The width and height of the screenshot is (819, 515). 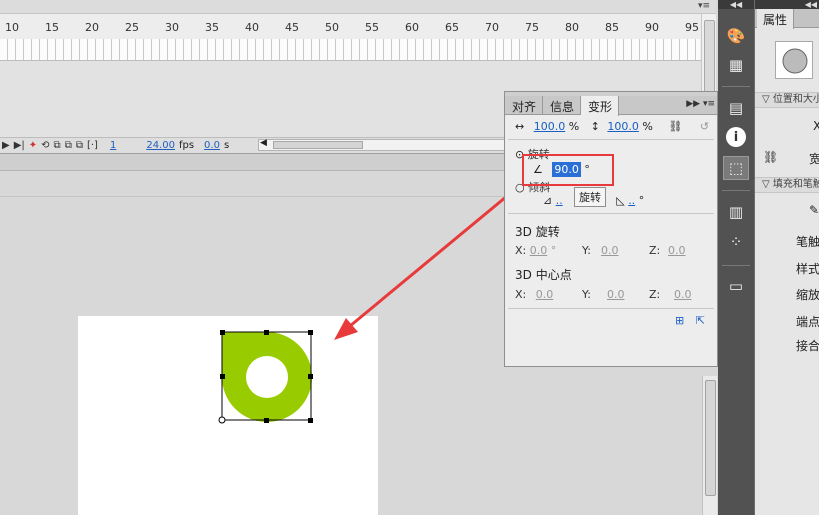 What do you see at coordinates (12, 27) in the screenshot?
I see `ruler-number: 10` at bounding box center [12, 27].